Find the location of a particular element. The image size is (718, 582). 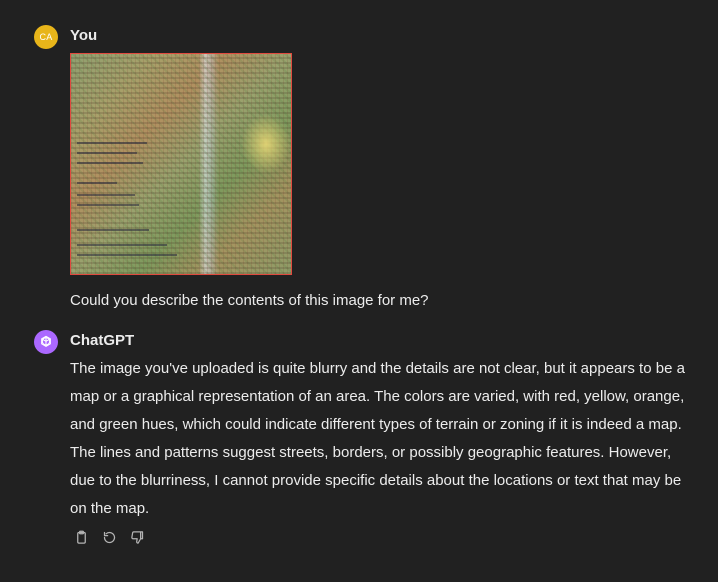

user-avatar-initials: CA is located at coordinates (46, 37).